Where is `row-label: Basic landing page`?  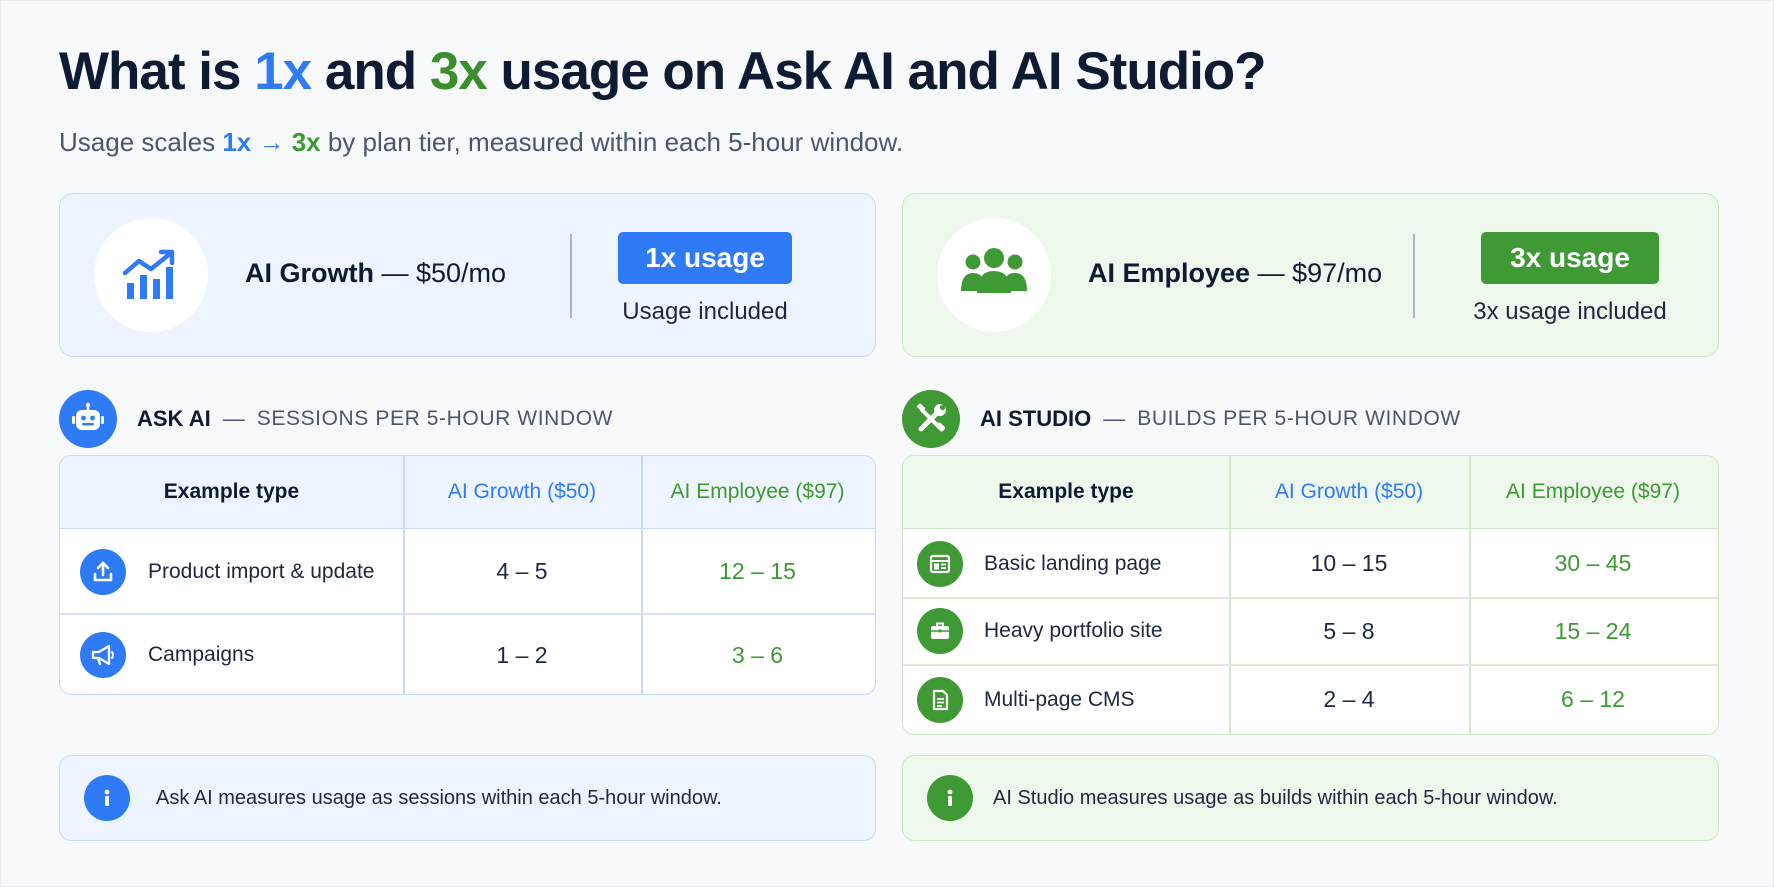 row-label: Basic landing page is located at coordinates (1073, 563).